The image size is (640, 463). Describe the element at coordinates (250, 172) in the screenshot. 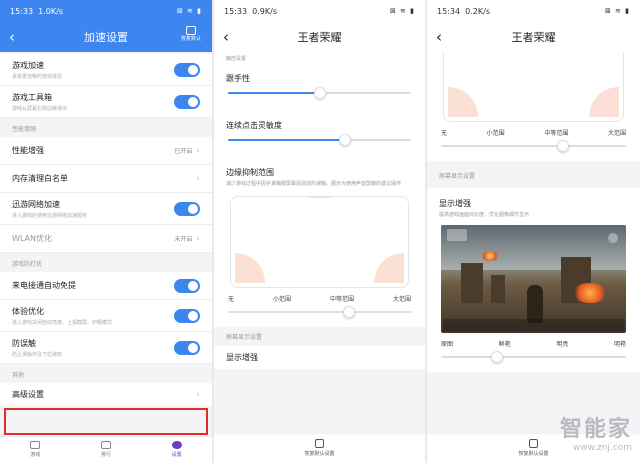

I see `setting-title: 边缘抑制范围` at that location.